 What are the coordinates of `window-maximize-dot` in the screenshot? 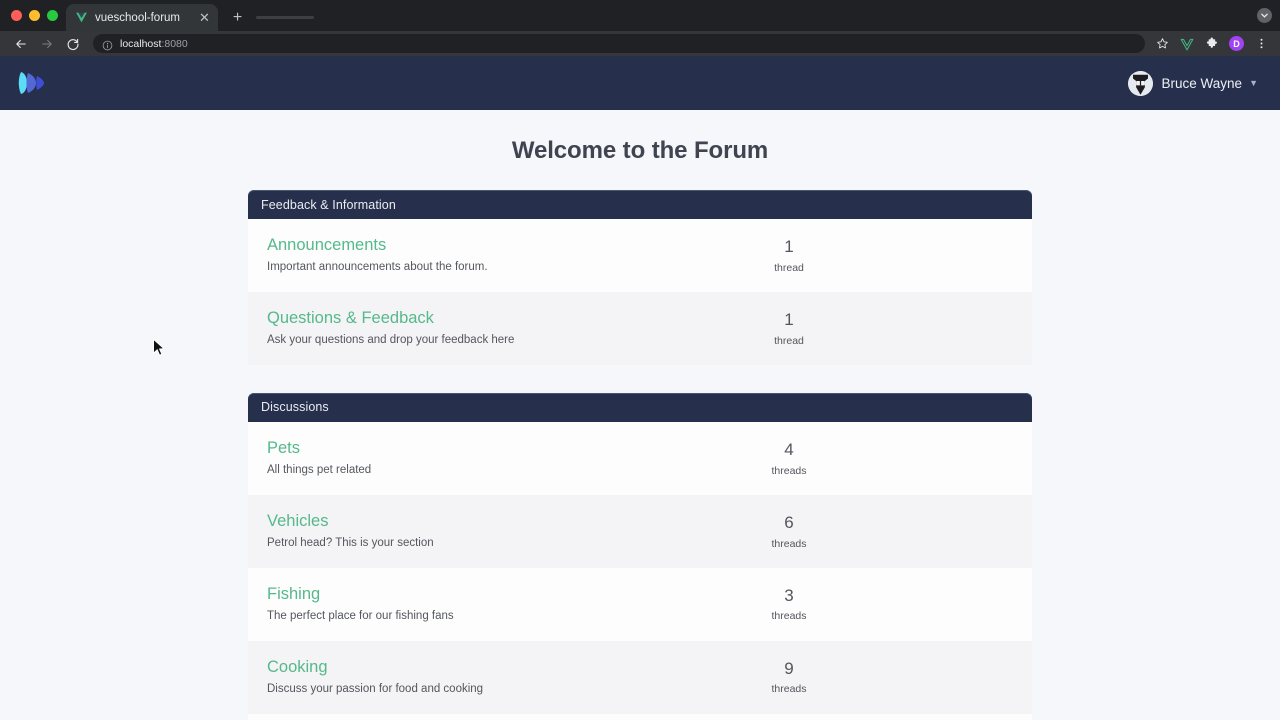 It's located at (52, 15).